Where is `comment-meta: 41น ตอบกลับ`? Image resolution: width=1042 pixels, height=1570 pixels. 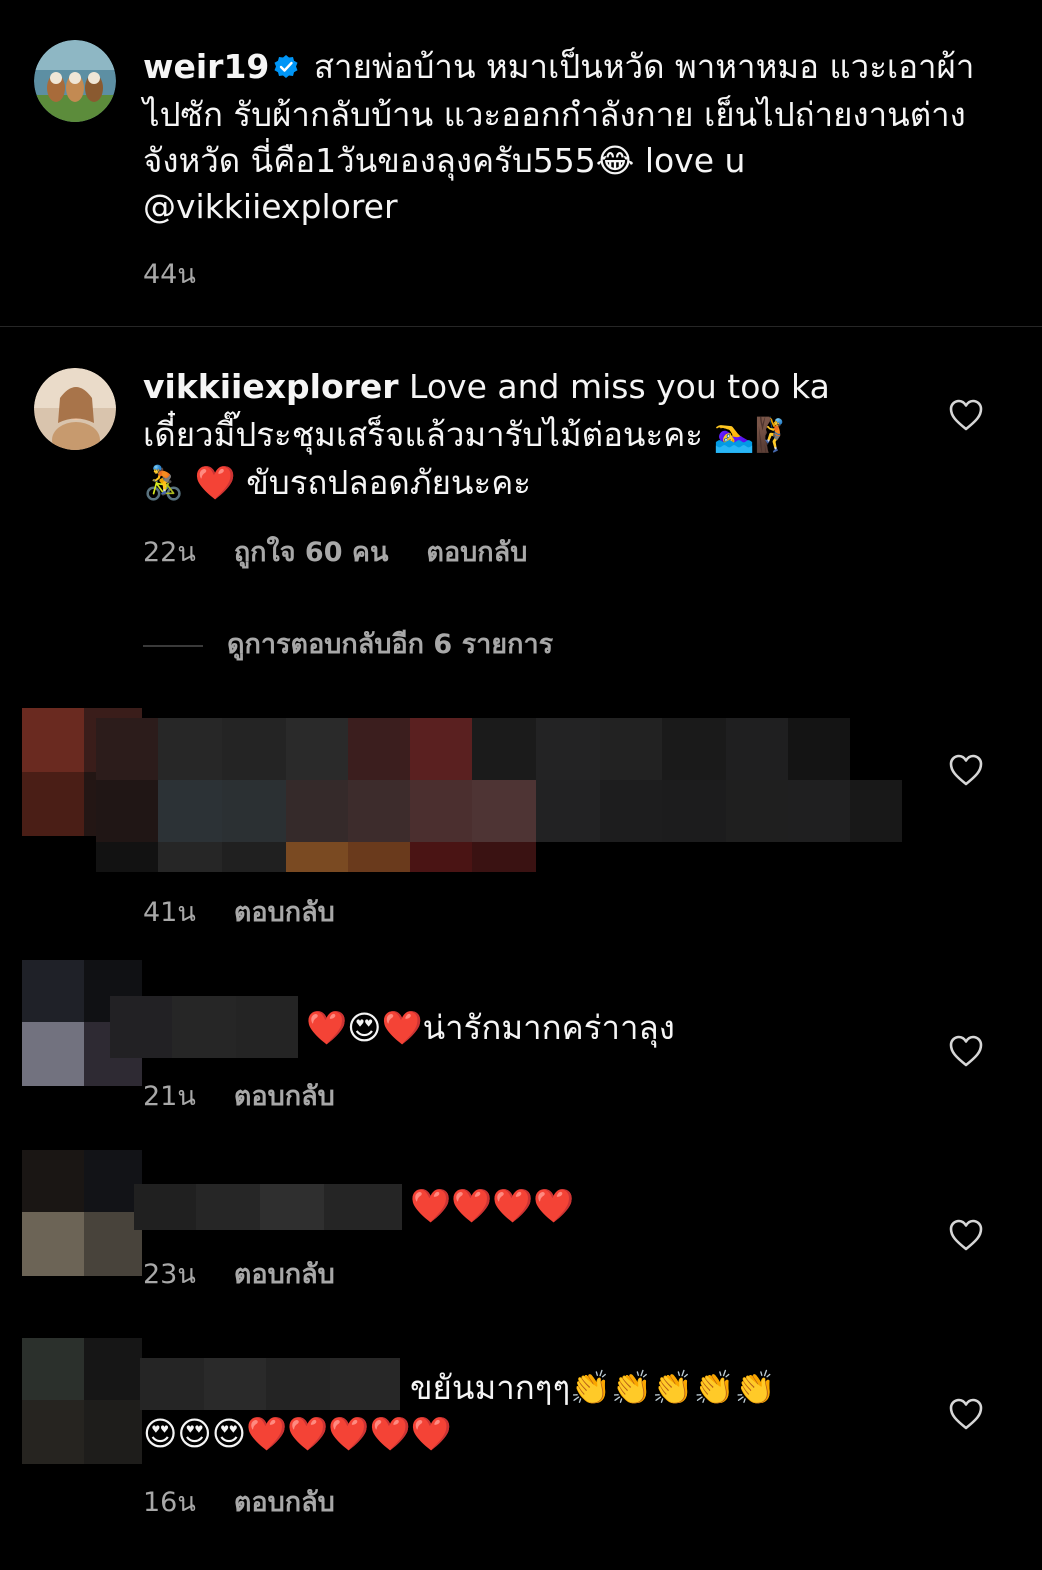 comment-meta: 41น ตอบกลับ is located at coordinates (258, 911).